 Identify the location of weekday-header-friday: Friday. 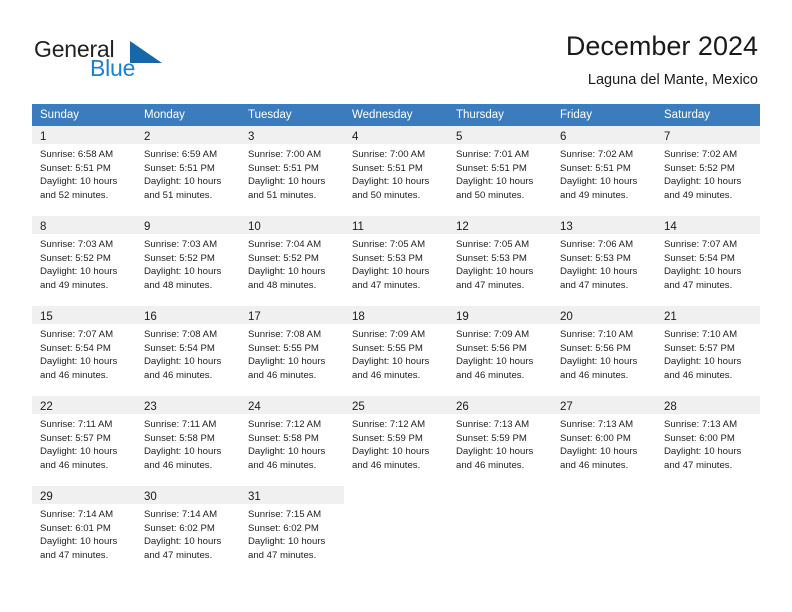
(576, 115).